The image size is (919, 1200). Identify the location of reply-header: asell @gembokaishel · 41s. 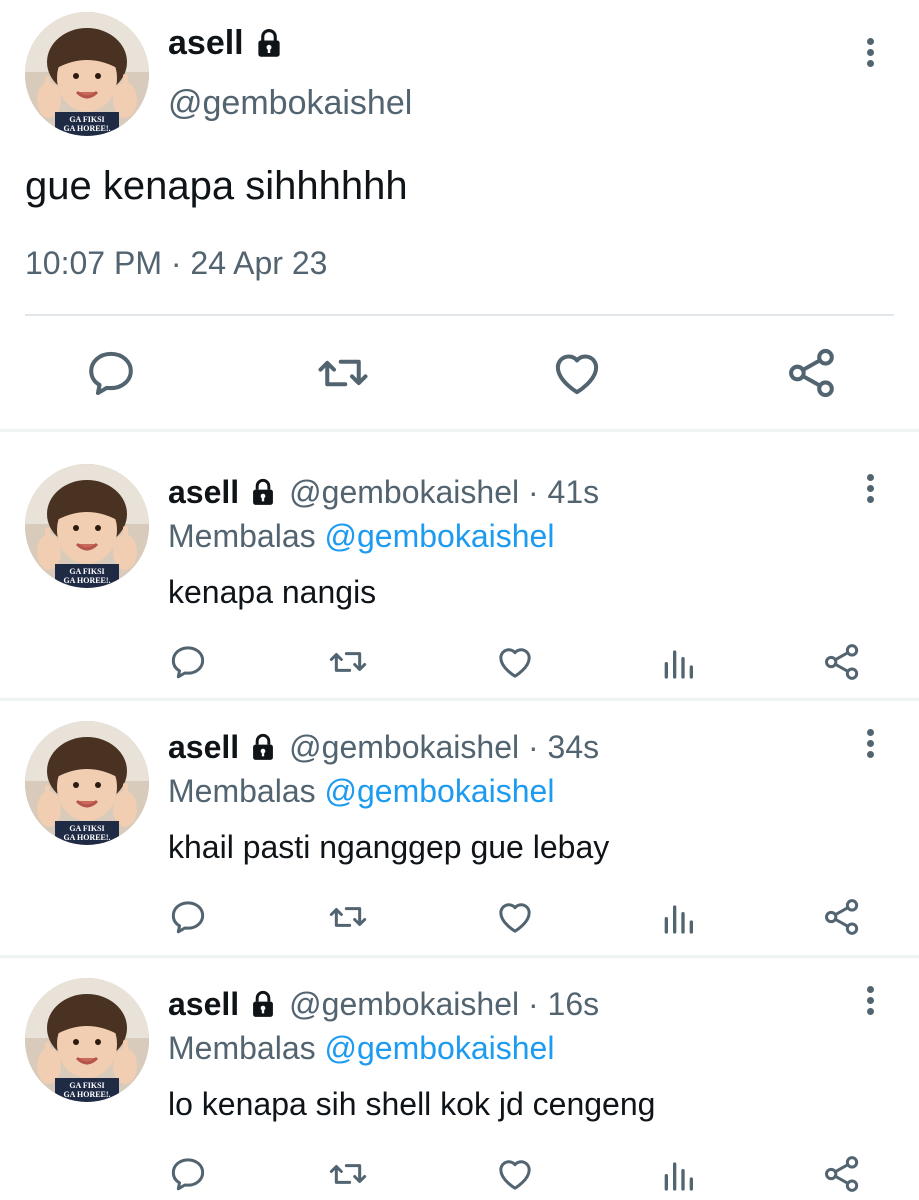
(383, 492).